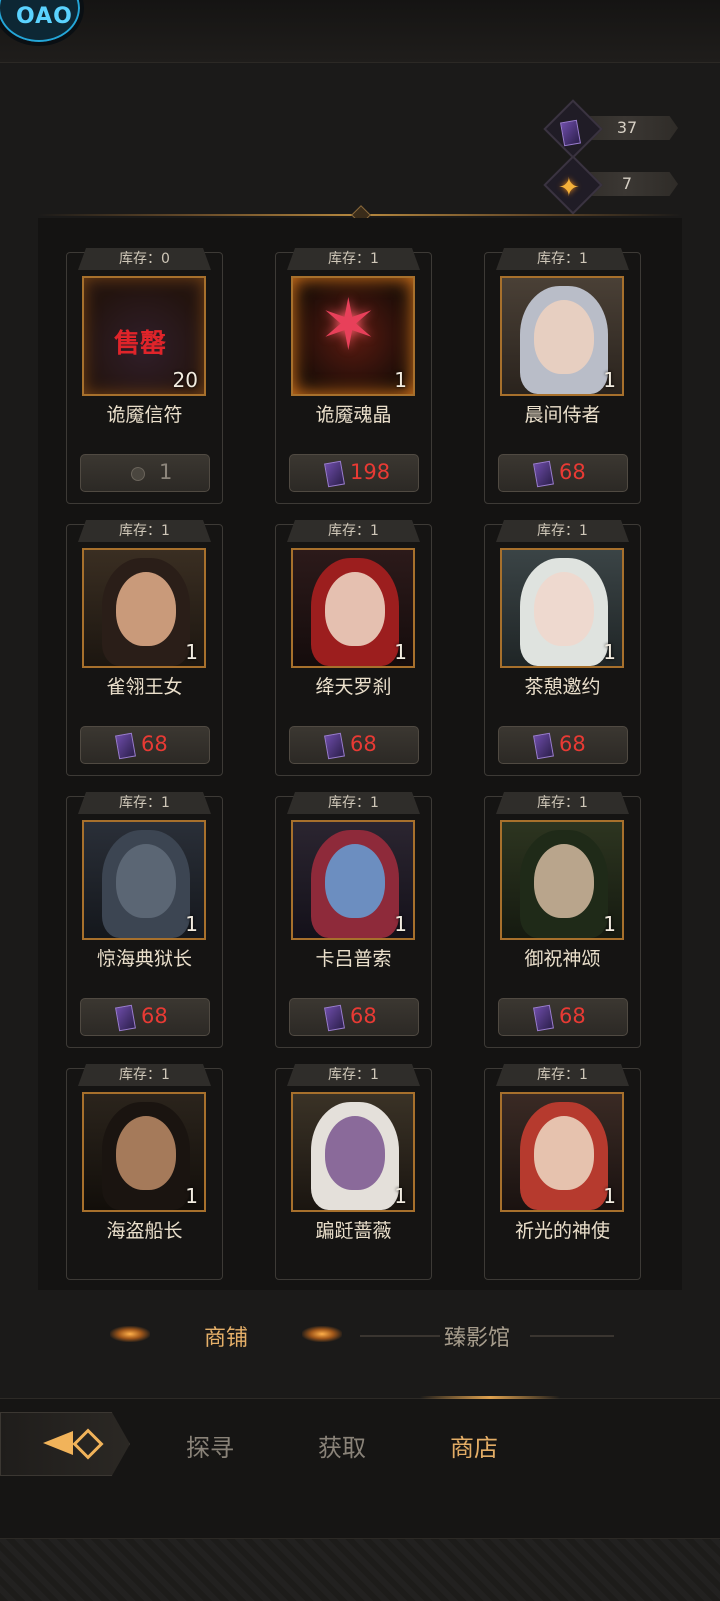 The image size is (720, 1601). What do you see at coordinates (348, 325) in the screenshot?
I see `crystal-star-icon: ✶` at bounding box center [348, 325].